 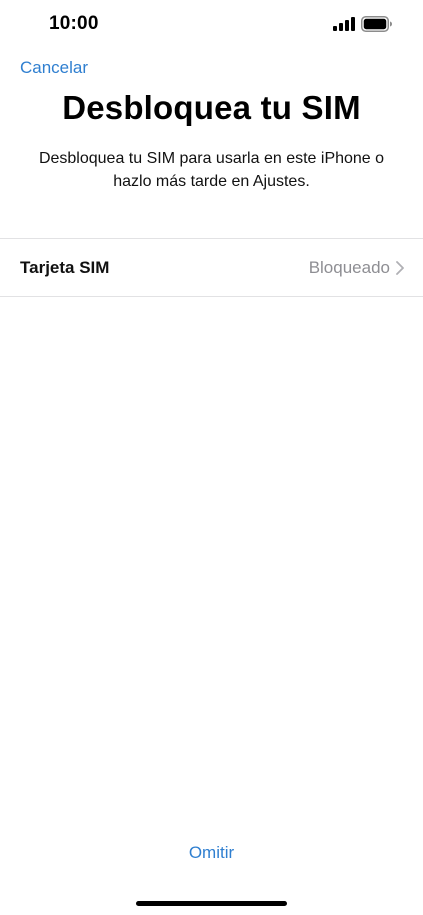 What do you see at coordinates (400, 268) in the screenshot?
I see `chevron-right-icon` at bounding box center [400, 268].